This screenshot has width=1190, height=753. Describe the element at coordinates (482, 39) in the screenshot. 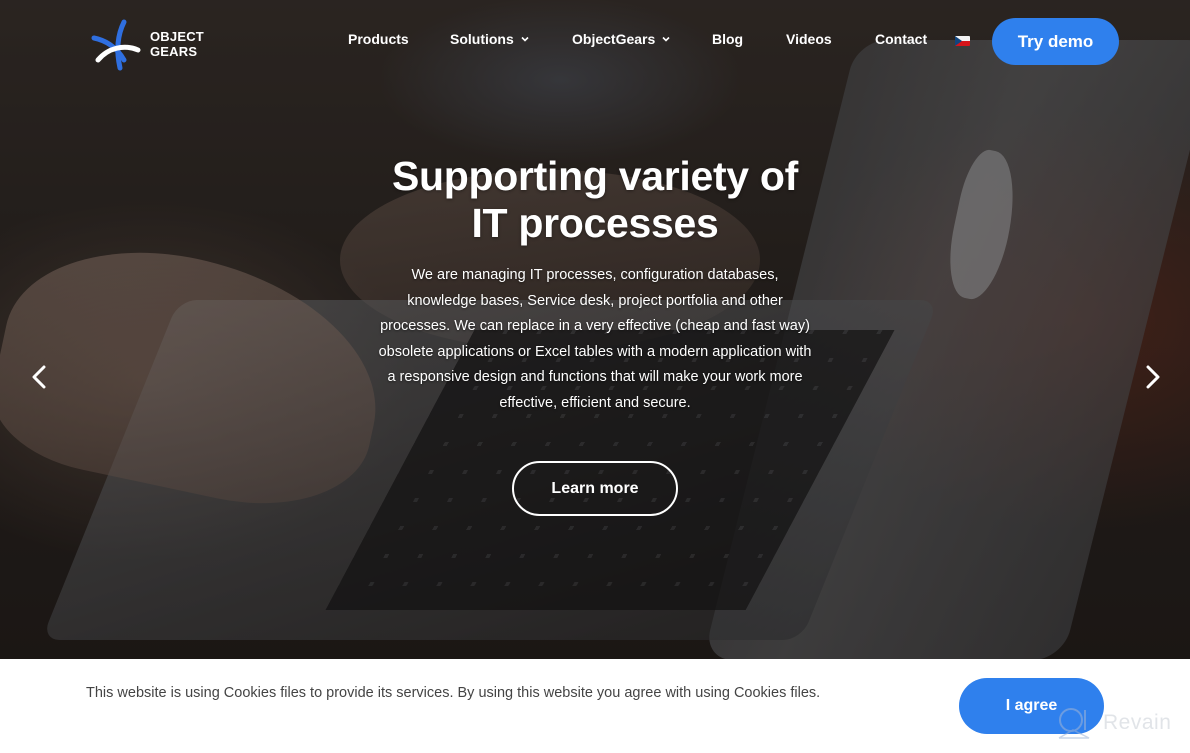

I see `nav-item-label: Solutions` at that location.